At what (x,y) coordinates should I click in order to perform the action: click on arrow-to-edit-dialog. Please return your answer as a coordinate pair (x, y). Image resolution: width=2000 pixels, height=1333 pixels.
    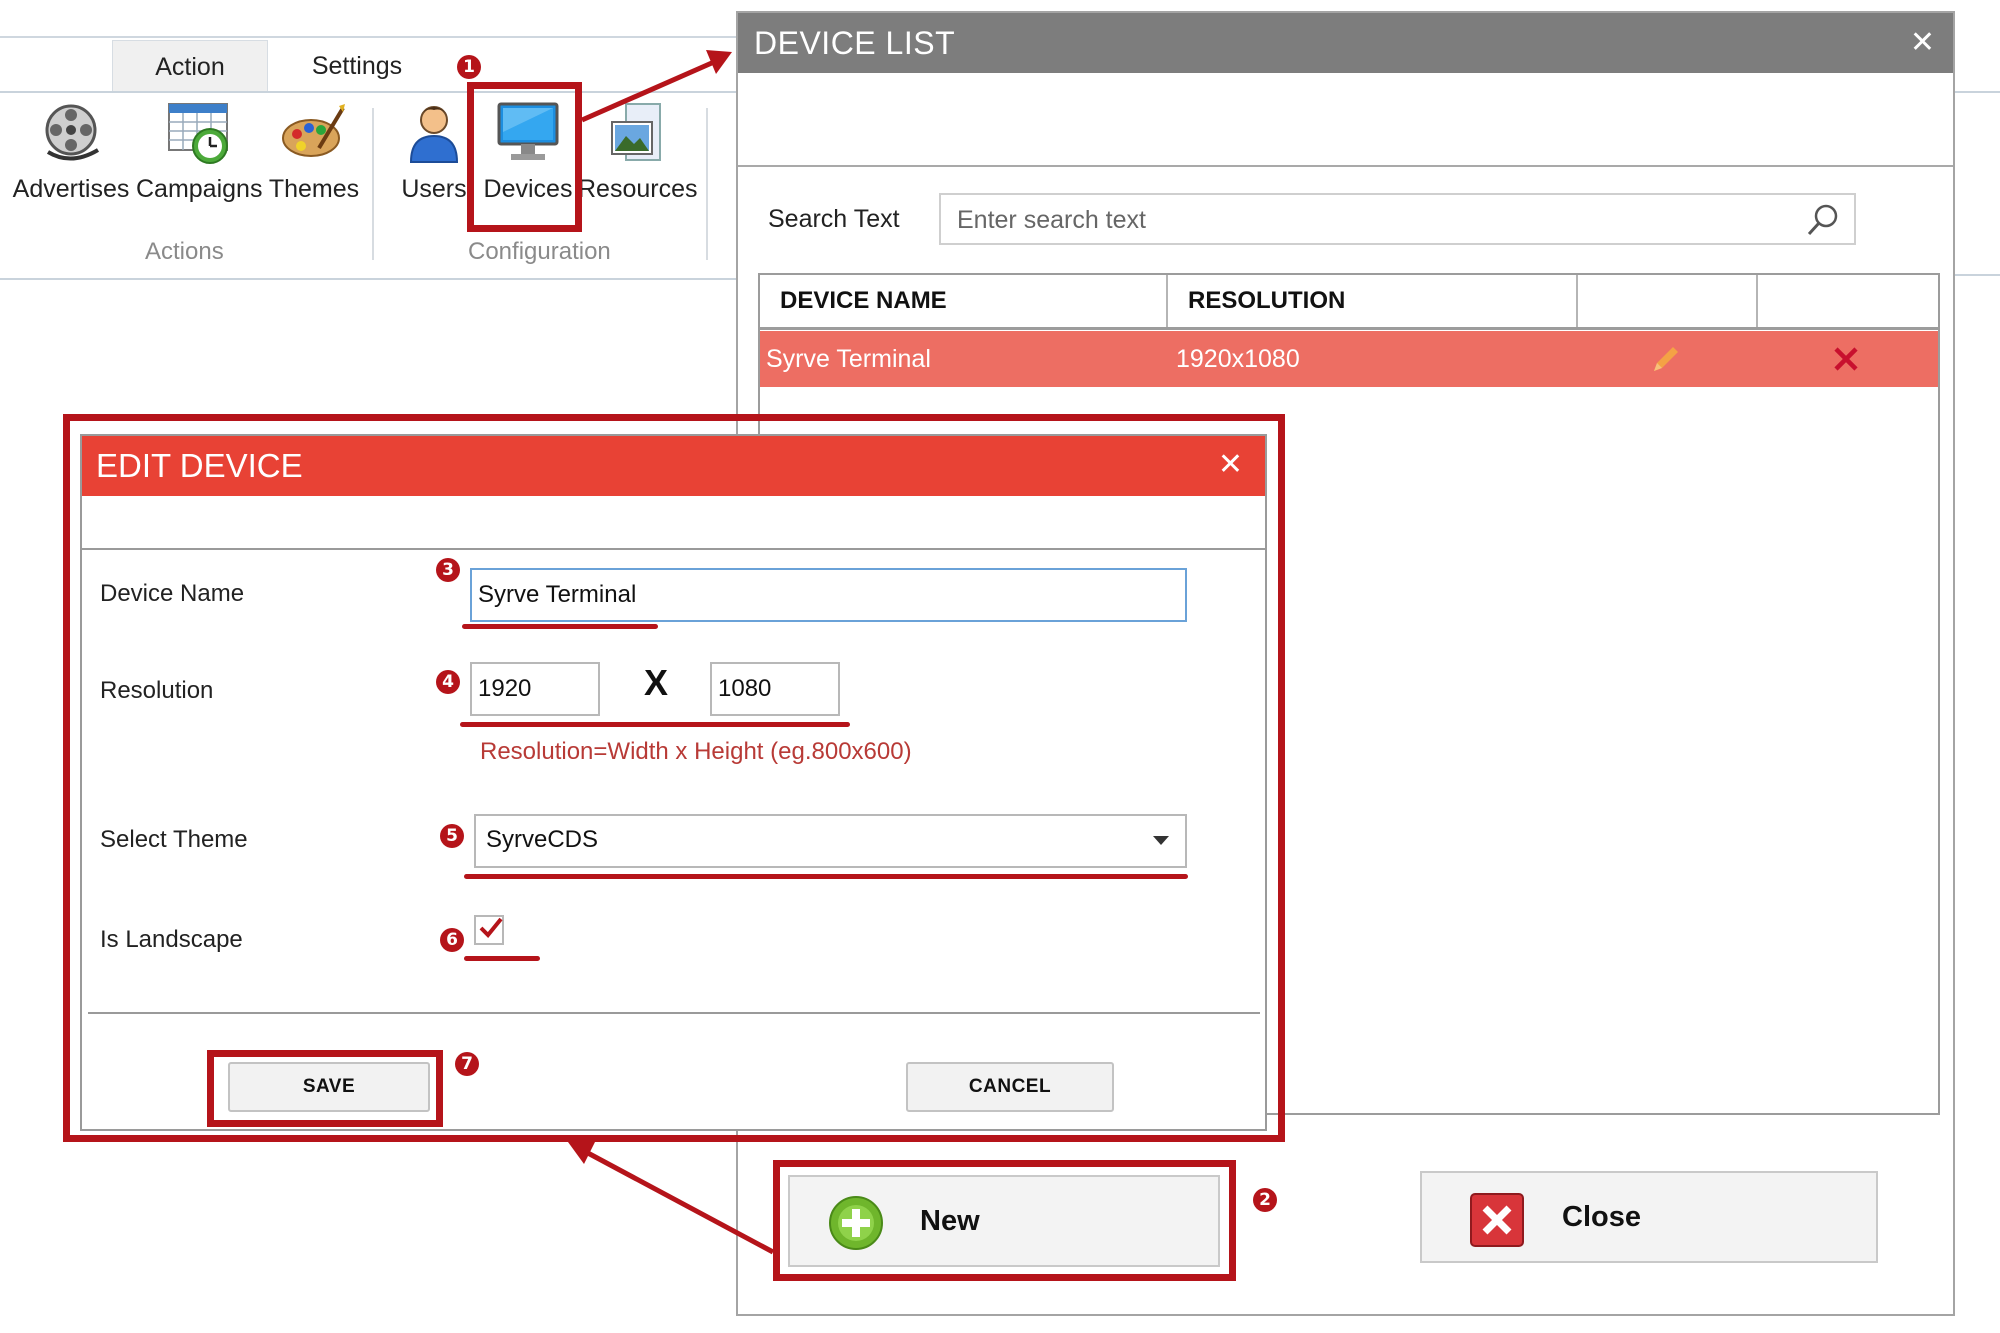
    Looking at the image, I should click on (671, 1197).